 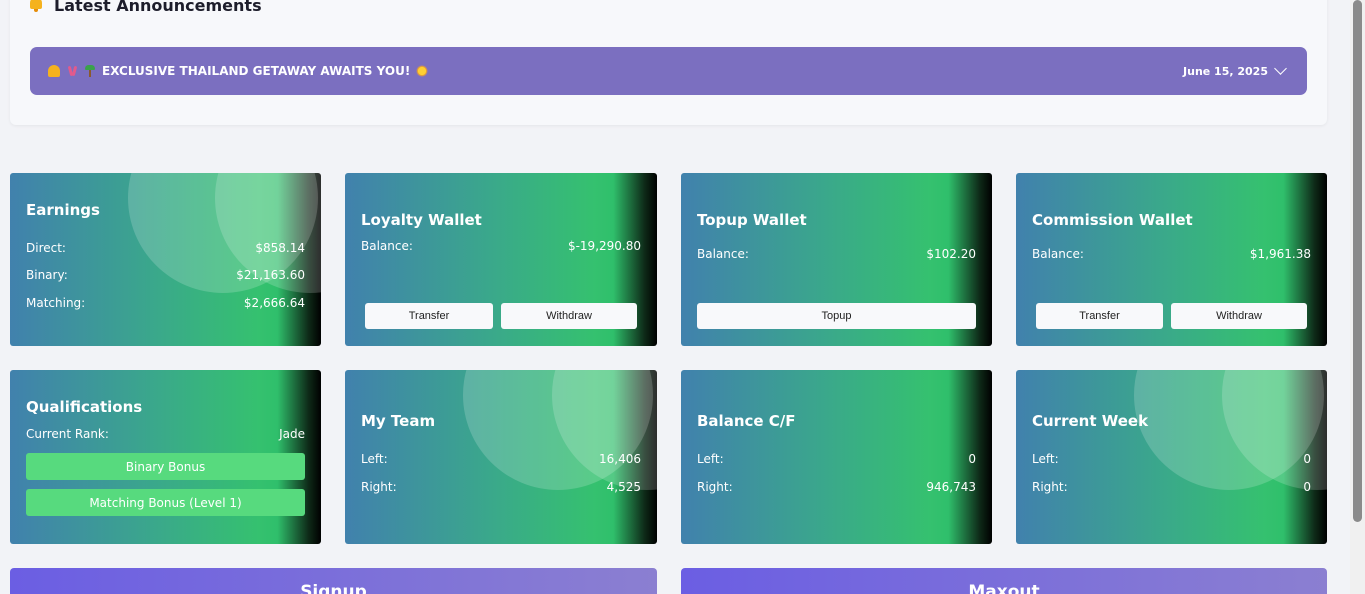 I want to click on right-value: 946,743, so click(x=951, y=487).